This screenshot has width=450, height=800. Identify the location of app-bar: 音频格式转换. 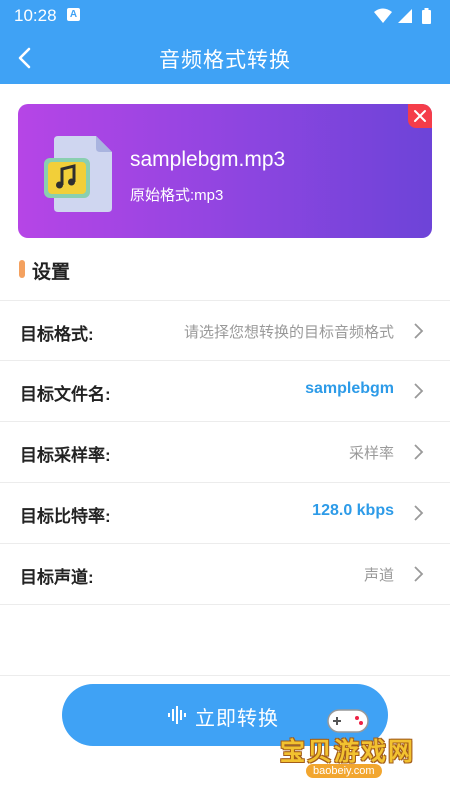
(225, 58).